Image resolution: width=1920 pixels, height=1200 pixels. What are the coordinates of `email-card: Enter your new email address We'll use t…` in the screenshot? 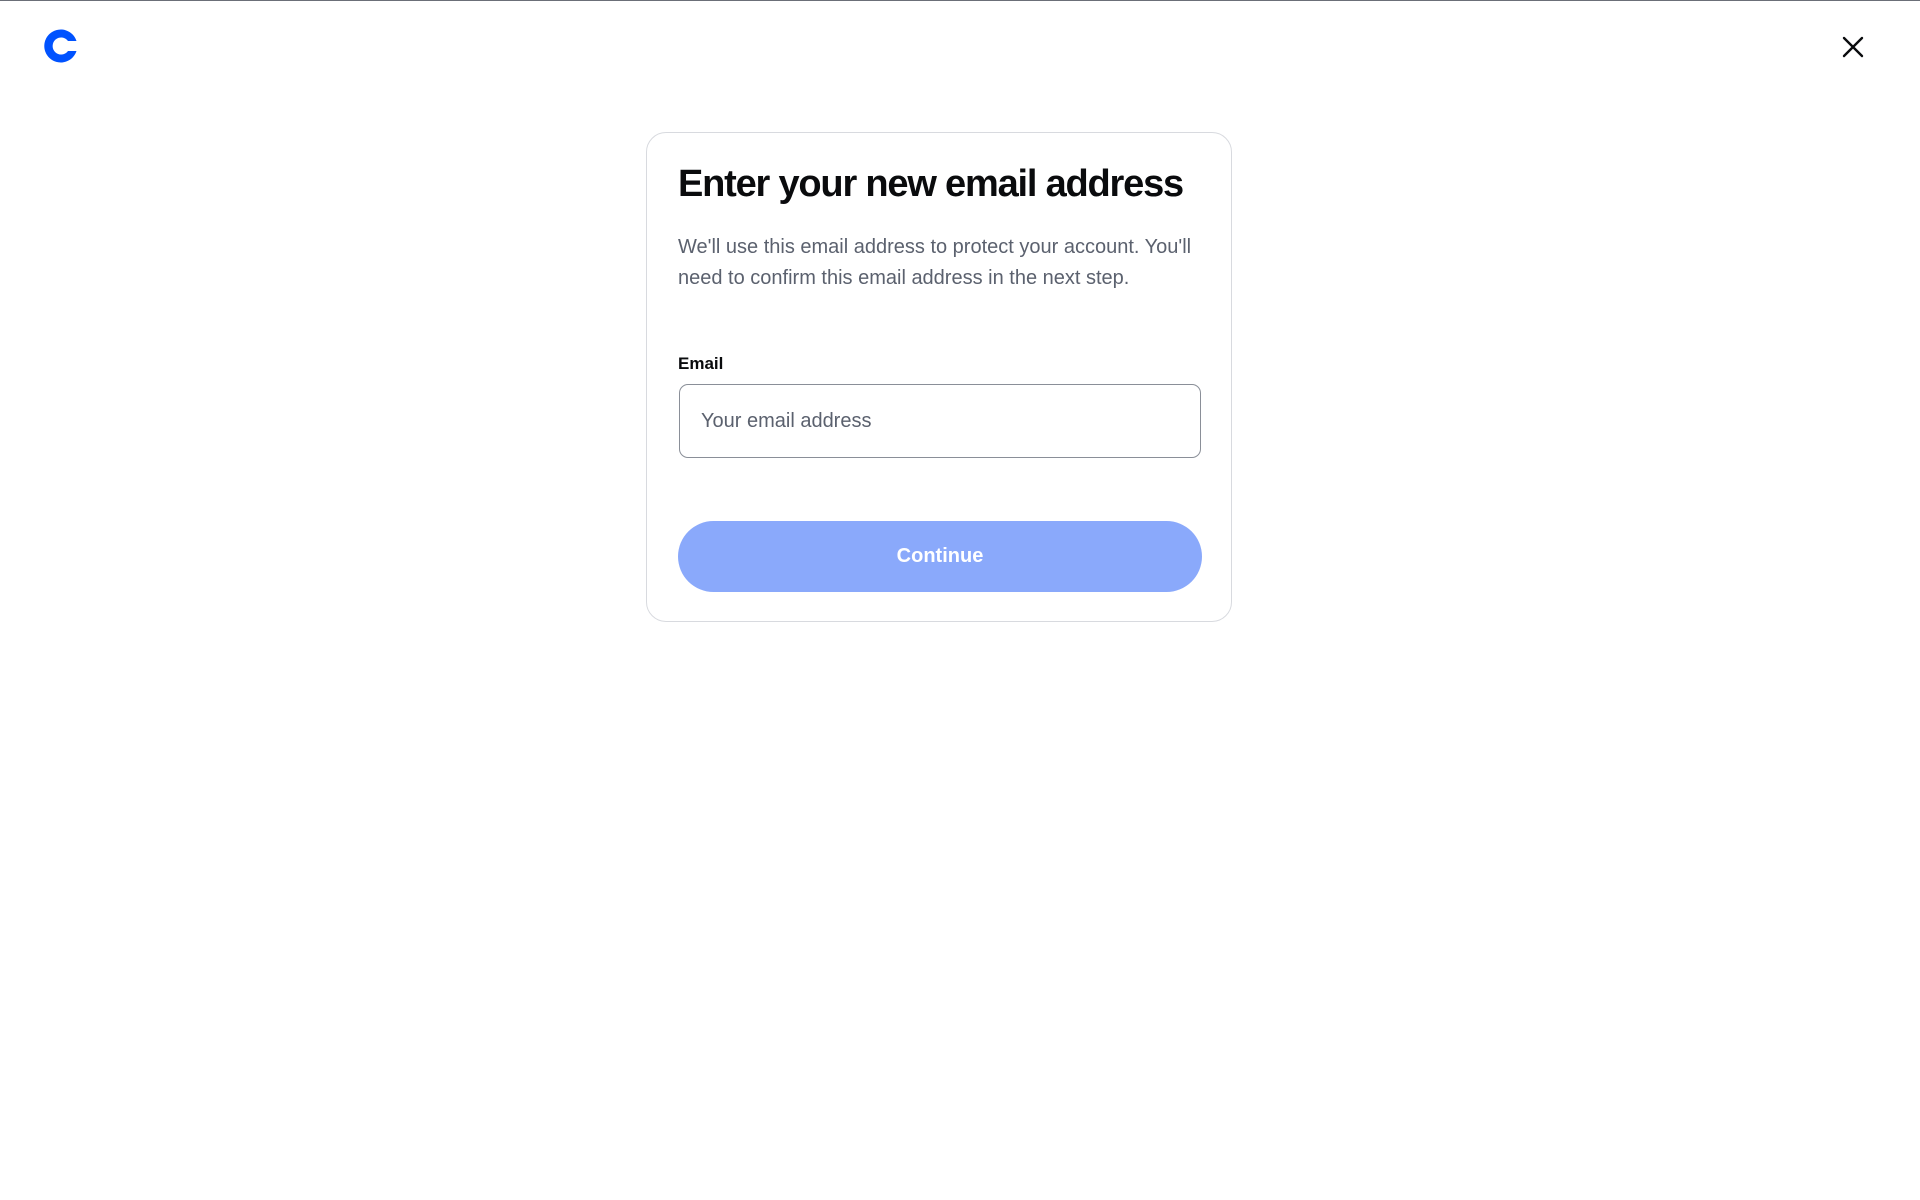 It's located at (939, 377).